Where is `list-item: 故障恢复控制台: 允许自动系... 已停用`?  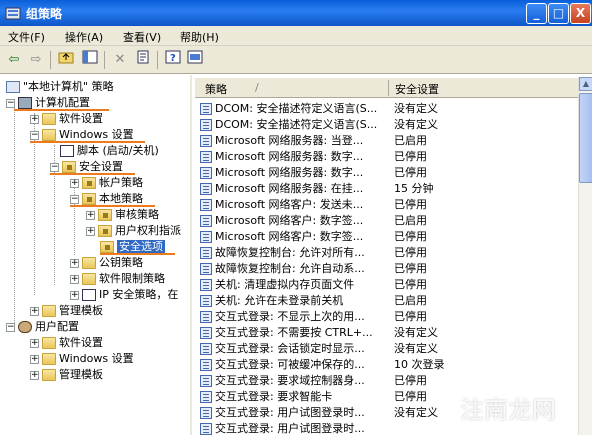
list-item: 故障恢复控制台: 允许自动系... 已停用 is located at coordinates (388, 269).